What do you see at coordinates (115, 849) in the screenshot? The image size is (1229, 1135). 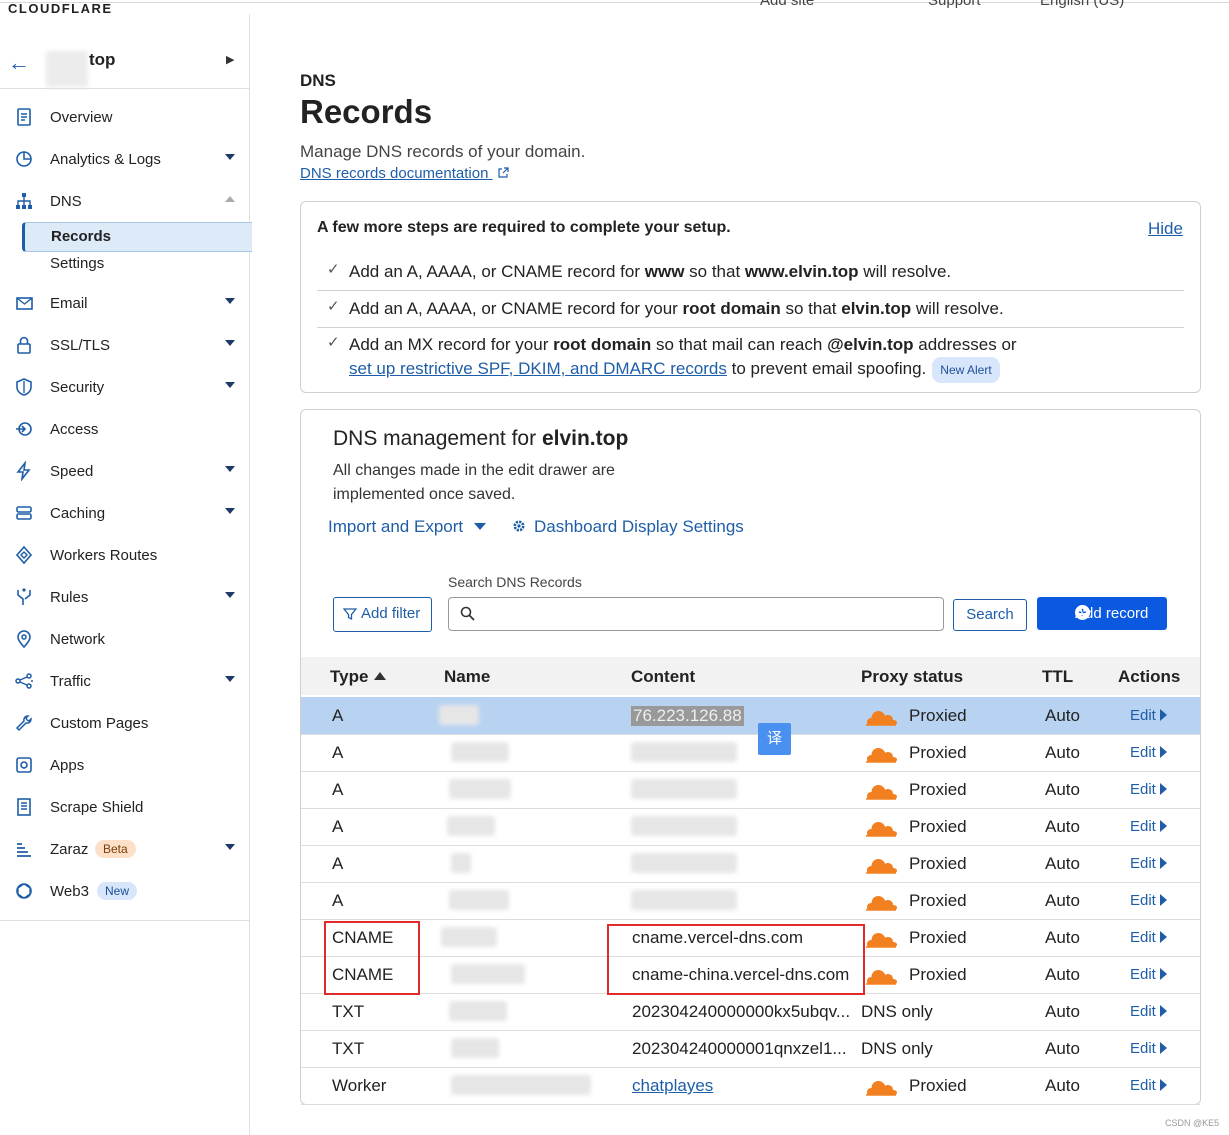 I see `beta-badge: Beta` at bounding box center [115, 849].